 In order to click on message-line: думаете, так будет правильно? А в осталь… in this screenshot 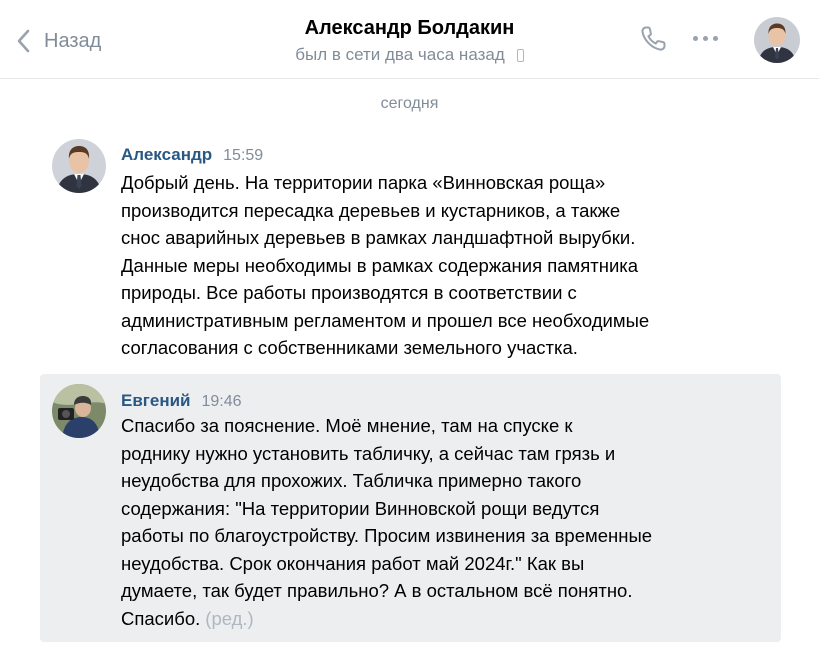, I will do `click(377, 590)`.